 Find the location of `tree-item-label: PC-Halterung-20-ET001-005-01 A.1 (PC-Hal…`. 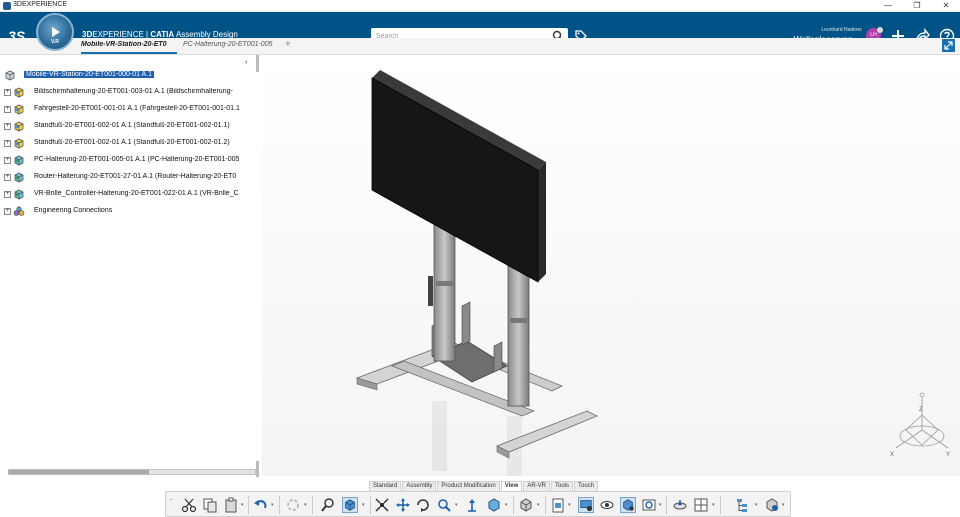

tree-item-label: PC-Halterung-20-ET001-005-01 A.1 (PC-Hal… is located at coordinates (137, 159).